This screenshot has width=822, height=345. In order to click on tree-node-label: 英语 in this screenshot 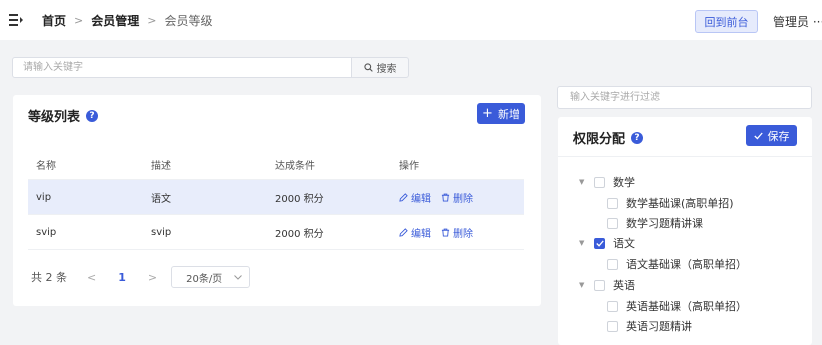, I will do `click(624, 285)`.